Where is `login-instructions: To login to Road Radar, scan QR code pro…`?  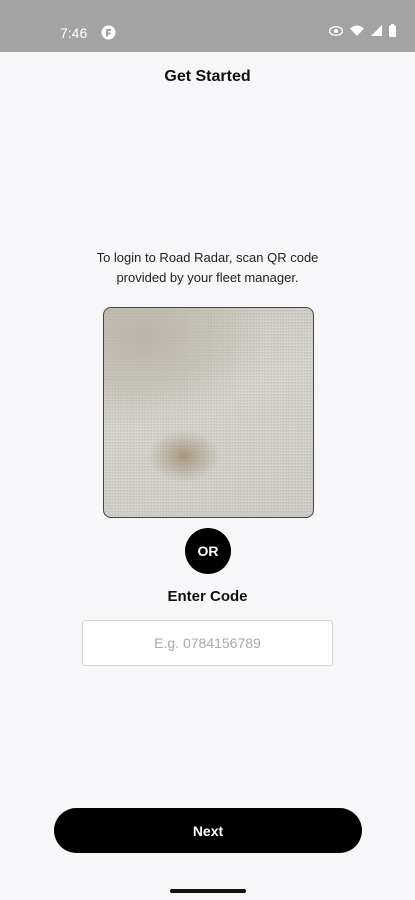
login-instructions: To login to Road Radar, scan QR code pro… is located at coordinates (207, 267).